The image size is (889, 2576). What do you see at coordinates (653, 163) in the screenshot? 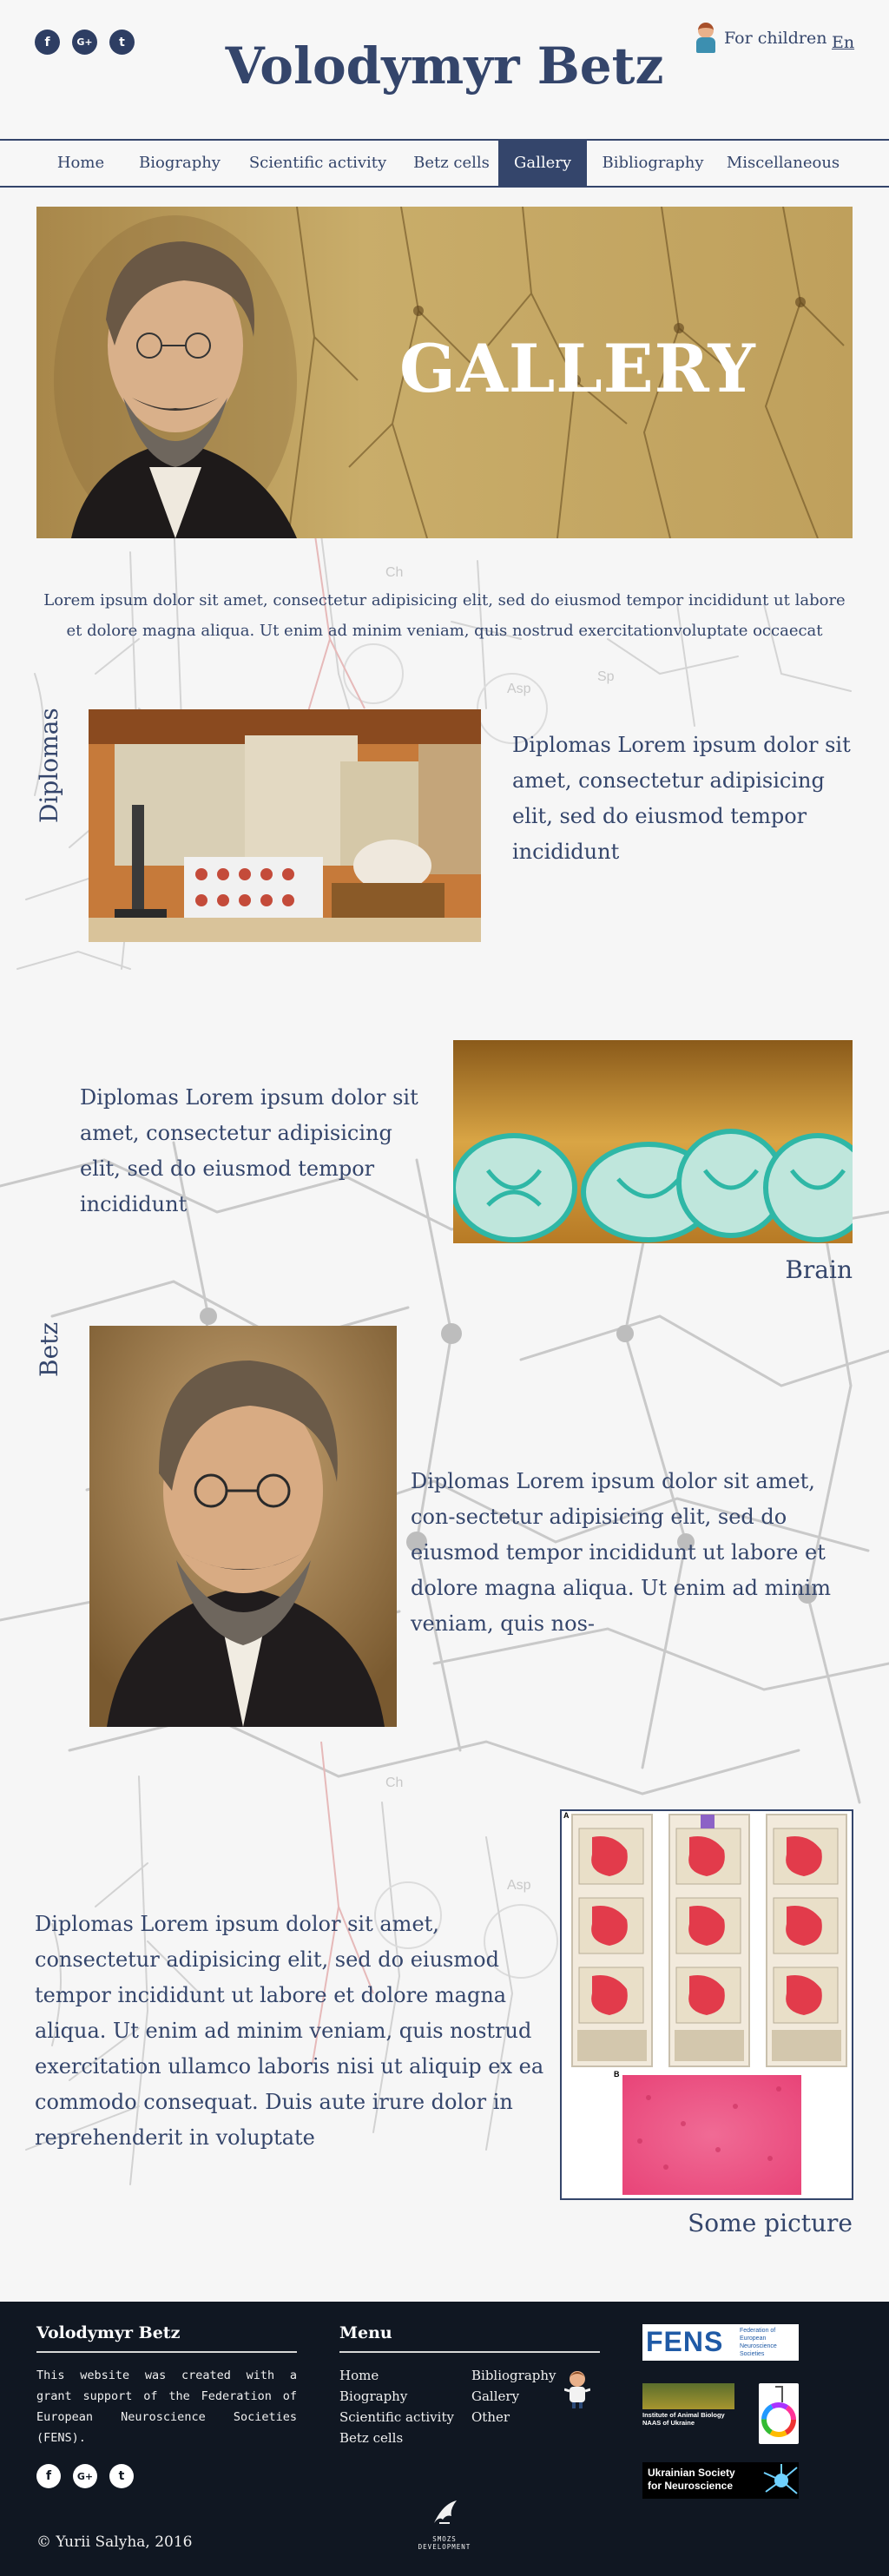
I see `nav-bibliography: Bibliography` at bounding box center [653, 163].